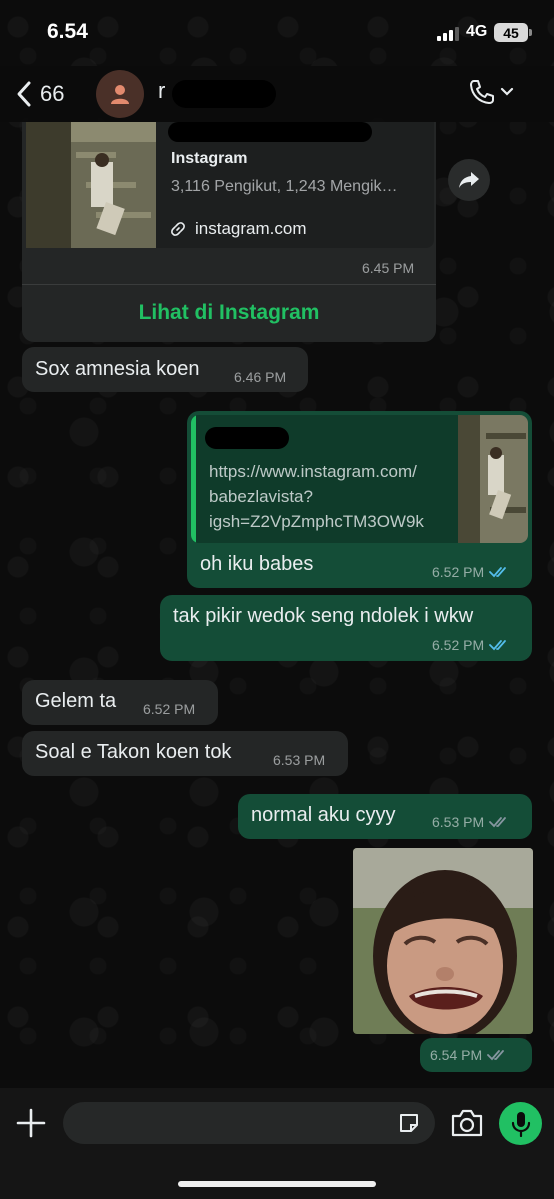 The width and height of the screenshot is (554, 1199). I want to click on incoming-message: Soal e Takon koen tok 6.53 PM, so click(185, 753).